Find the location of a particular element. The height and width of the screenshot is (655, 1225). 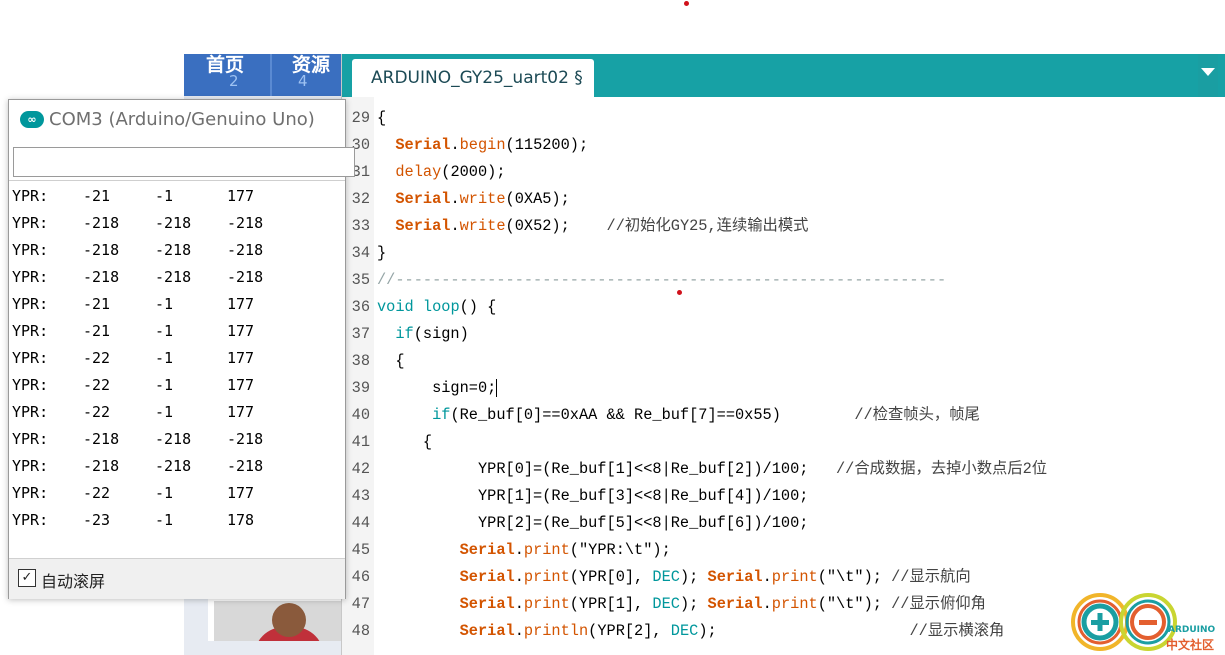

line-number: 32 is located at coordinates (360, 199).